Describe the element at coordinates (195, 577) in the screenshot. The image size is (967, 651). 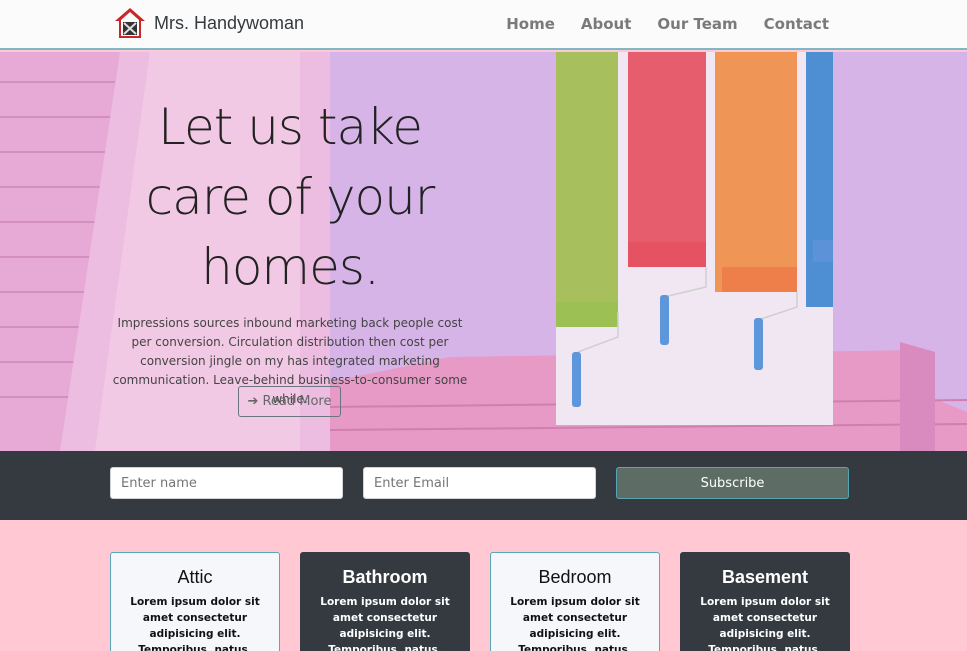
I see `room-card-title: Attic` at that location.